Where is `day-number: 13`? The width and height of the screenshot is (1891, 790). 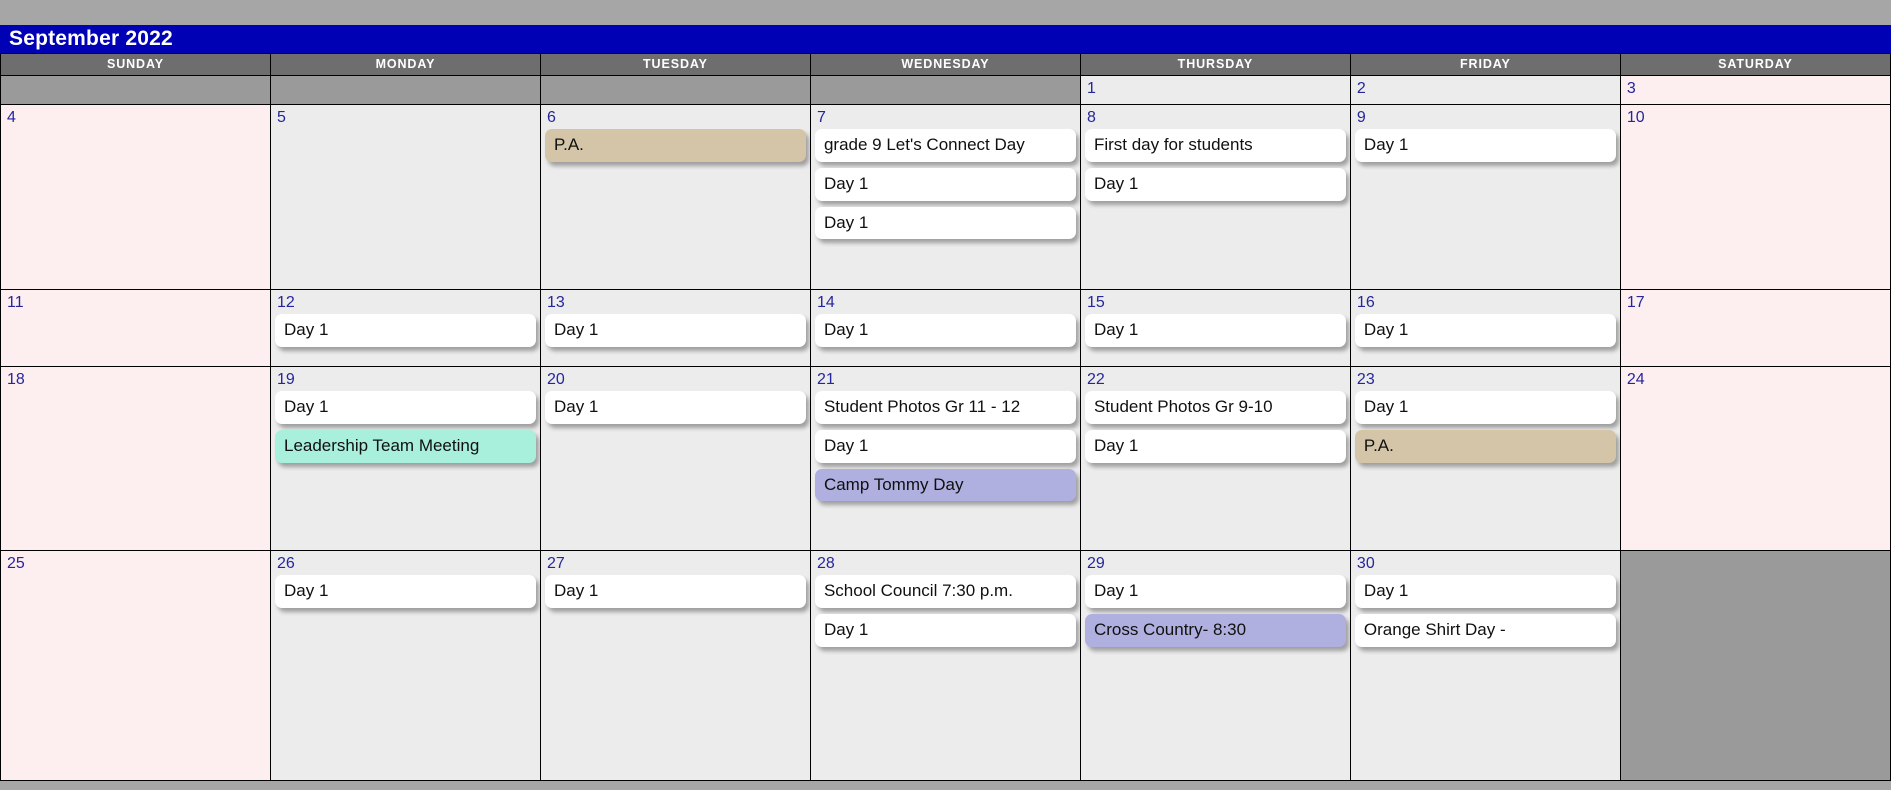 day-number: 13 is located at coordinates (555, 302).